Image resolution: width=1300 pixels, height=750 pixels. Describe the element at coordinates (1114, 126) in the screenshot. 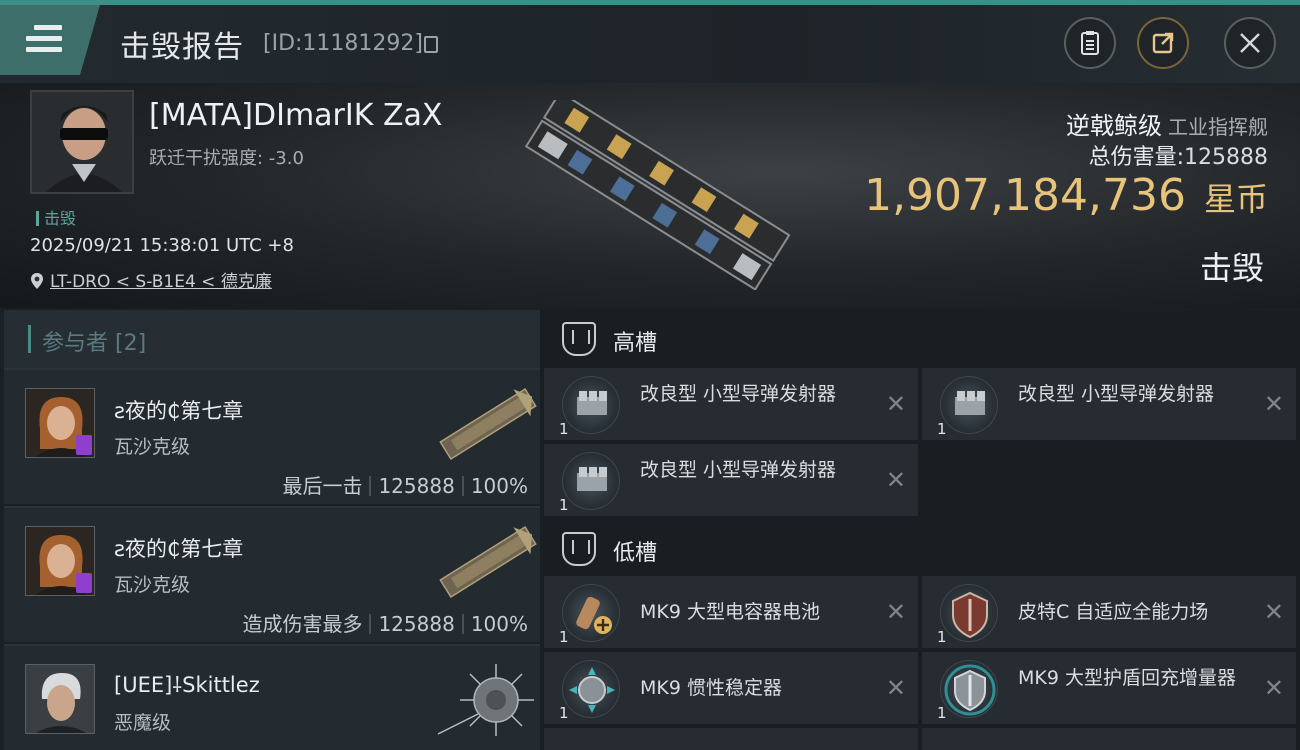

I see `ship-class-name: 逆戟鲸级` at that location.